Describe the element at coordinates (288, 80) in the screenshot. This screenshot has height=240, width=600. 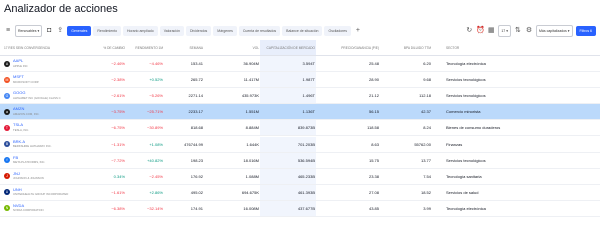
I see `market-cap-cell: 1.987T` at that location.